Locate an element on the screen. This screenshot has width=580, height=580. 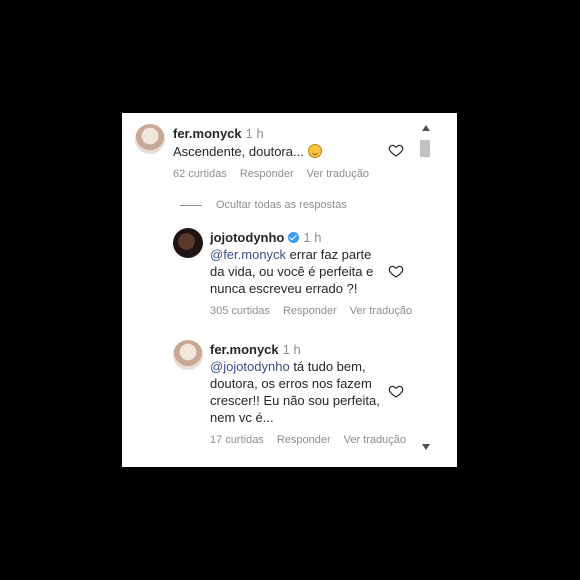
mention-link: @fer.monyck is located at coordinates (248, 254).